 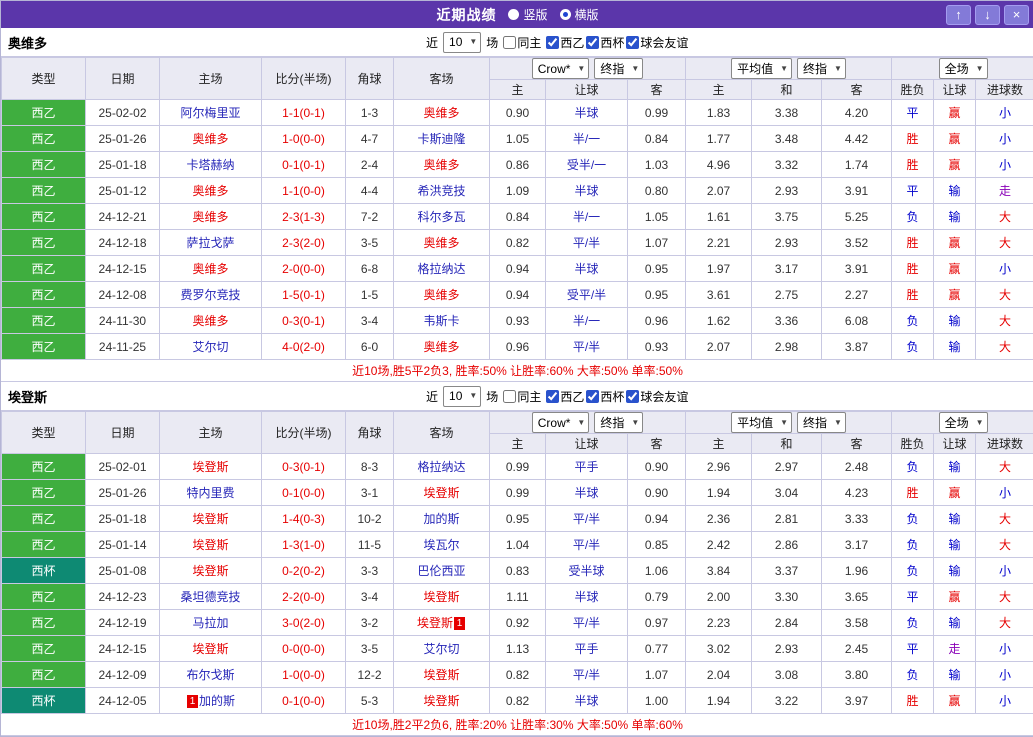 What do you see at coordinates (587, 295) in the screenshot?
I see `asia-handicap: 受平/半` at bounding box center [587, 295].